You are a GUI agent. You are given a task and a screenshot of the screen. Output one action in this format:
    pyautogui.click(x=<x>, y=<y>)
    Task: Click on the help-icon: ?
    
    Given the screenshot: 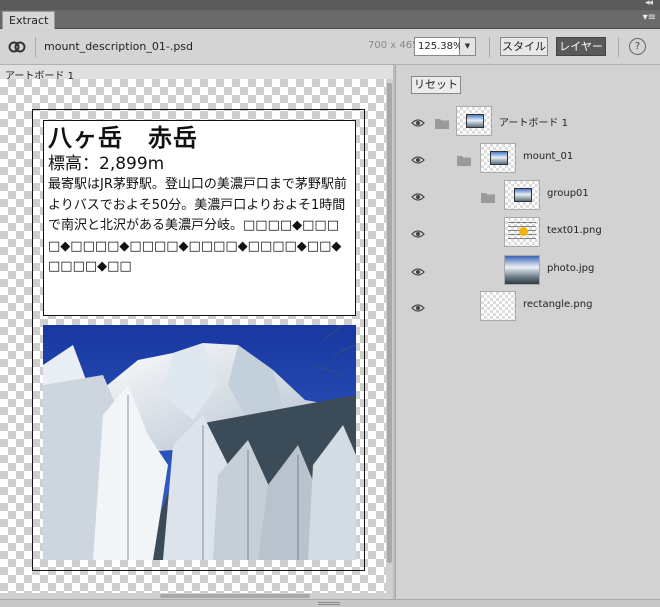 What is the action you would take?
    pyautogui.click(x=637, y=46)
    